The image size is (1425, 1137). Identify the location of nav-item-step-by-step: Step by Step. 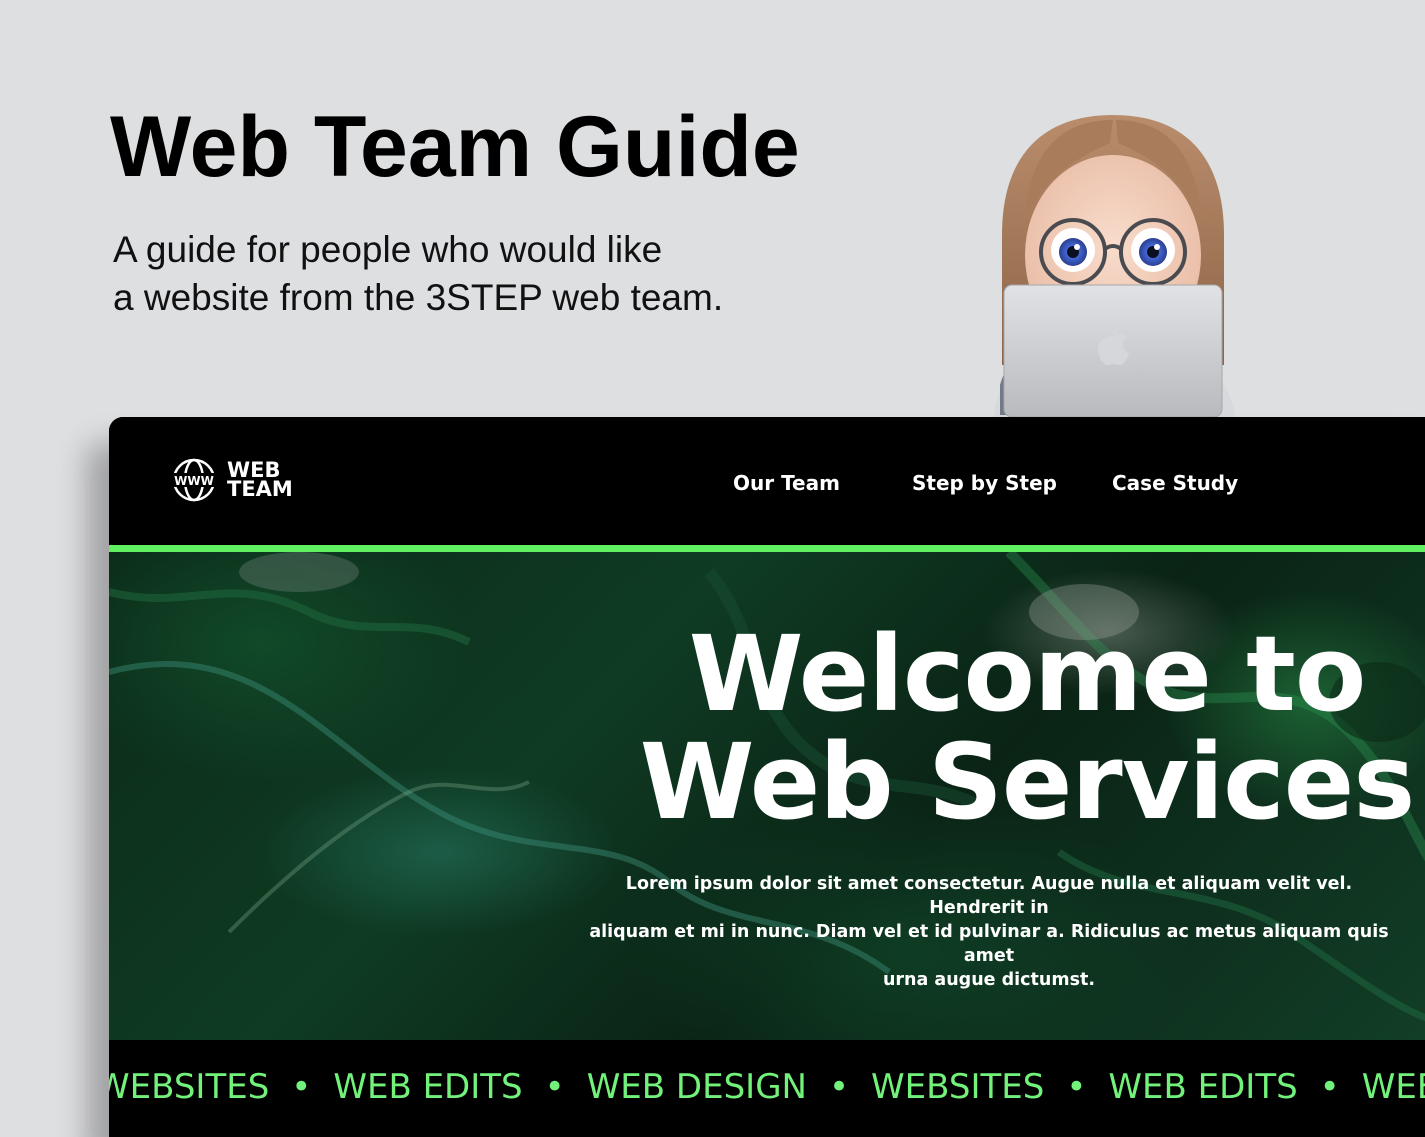
(984, 483).